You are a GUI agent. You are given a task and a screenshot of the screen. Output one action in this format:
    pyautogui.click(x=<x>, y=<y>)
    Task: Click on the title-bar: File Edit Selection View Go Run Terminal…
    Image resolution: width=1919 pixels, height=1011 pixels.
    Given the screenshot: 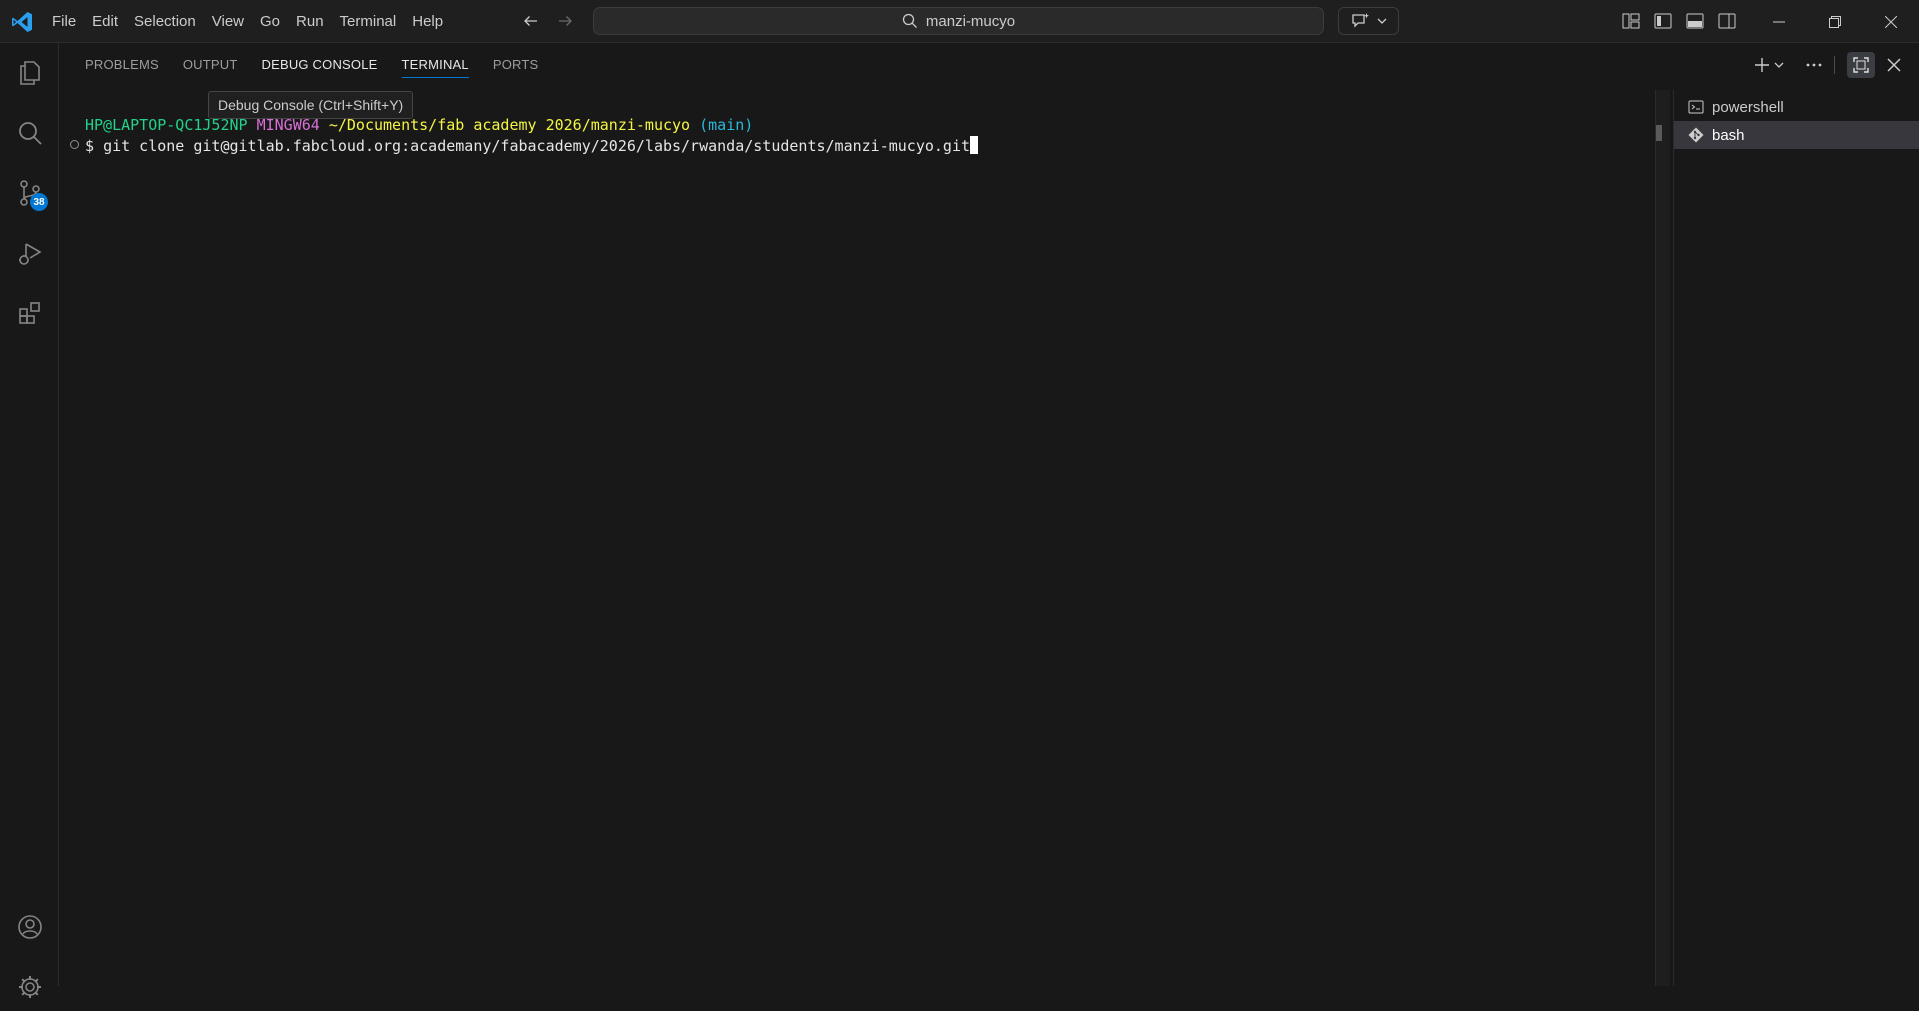 What is the action you would take?
    pyautogui.click(x=959, y=21)
    